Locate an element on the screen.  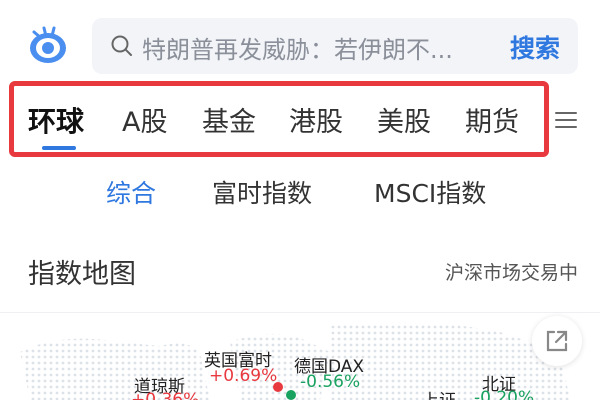
tab-futures: 期货 is located at coordinates (492, 119).